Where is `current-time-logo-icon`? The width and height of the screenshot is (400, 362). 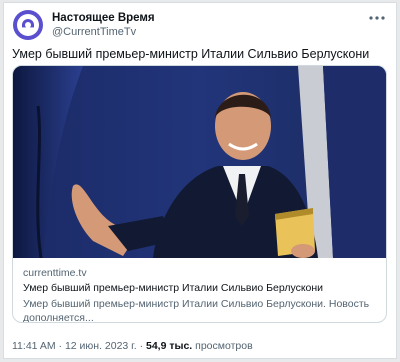
current-time-logo-icon is located at coordinates (28, 25).